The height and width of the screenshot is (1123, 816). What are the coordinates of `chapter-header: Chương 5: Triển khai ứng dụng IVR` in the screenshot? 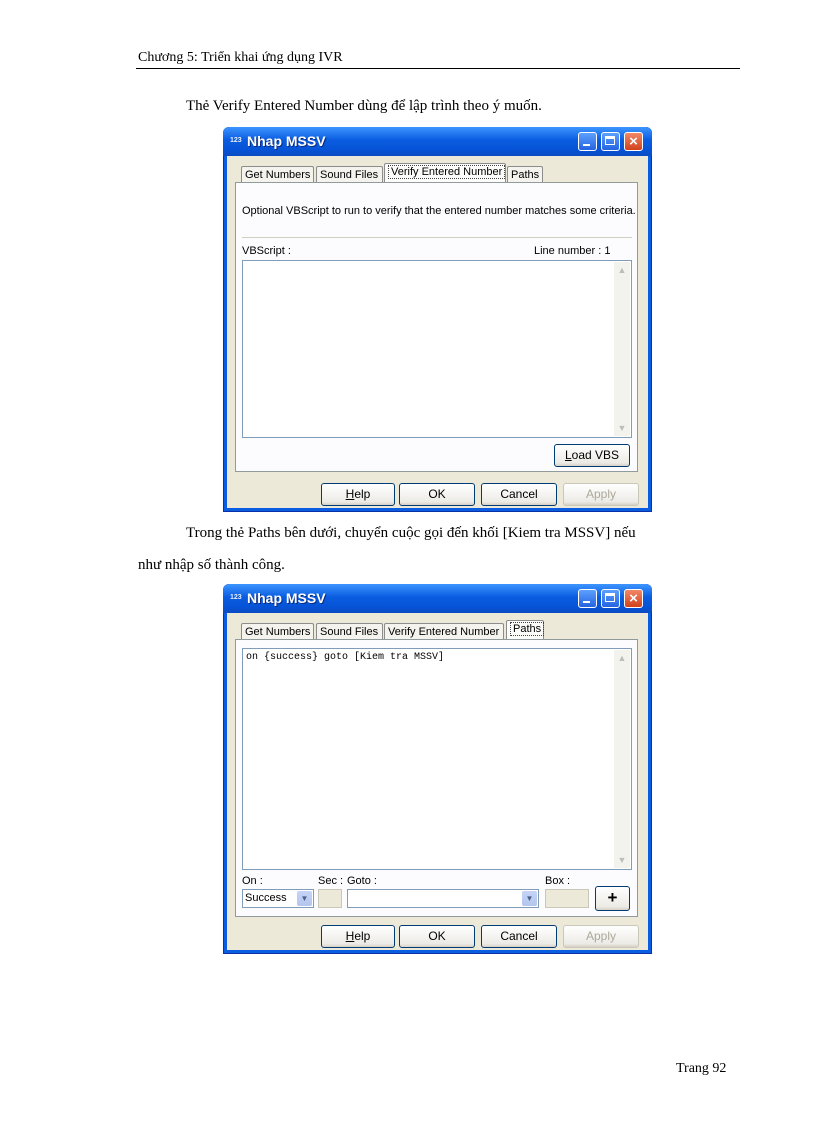 It's located at (240, 57).